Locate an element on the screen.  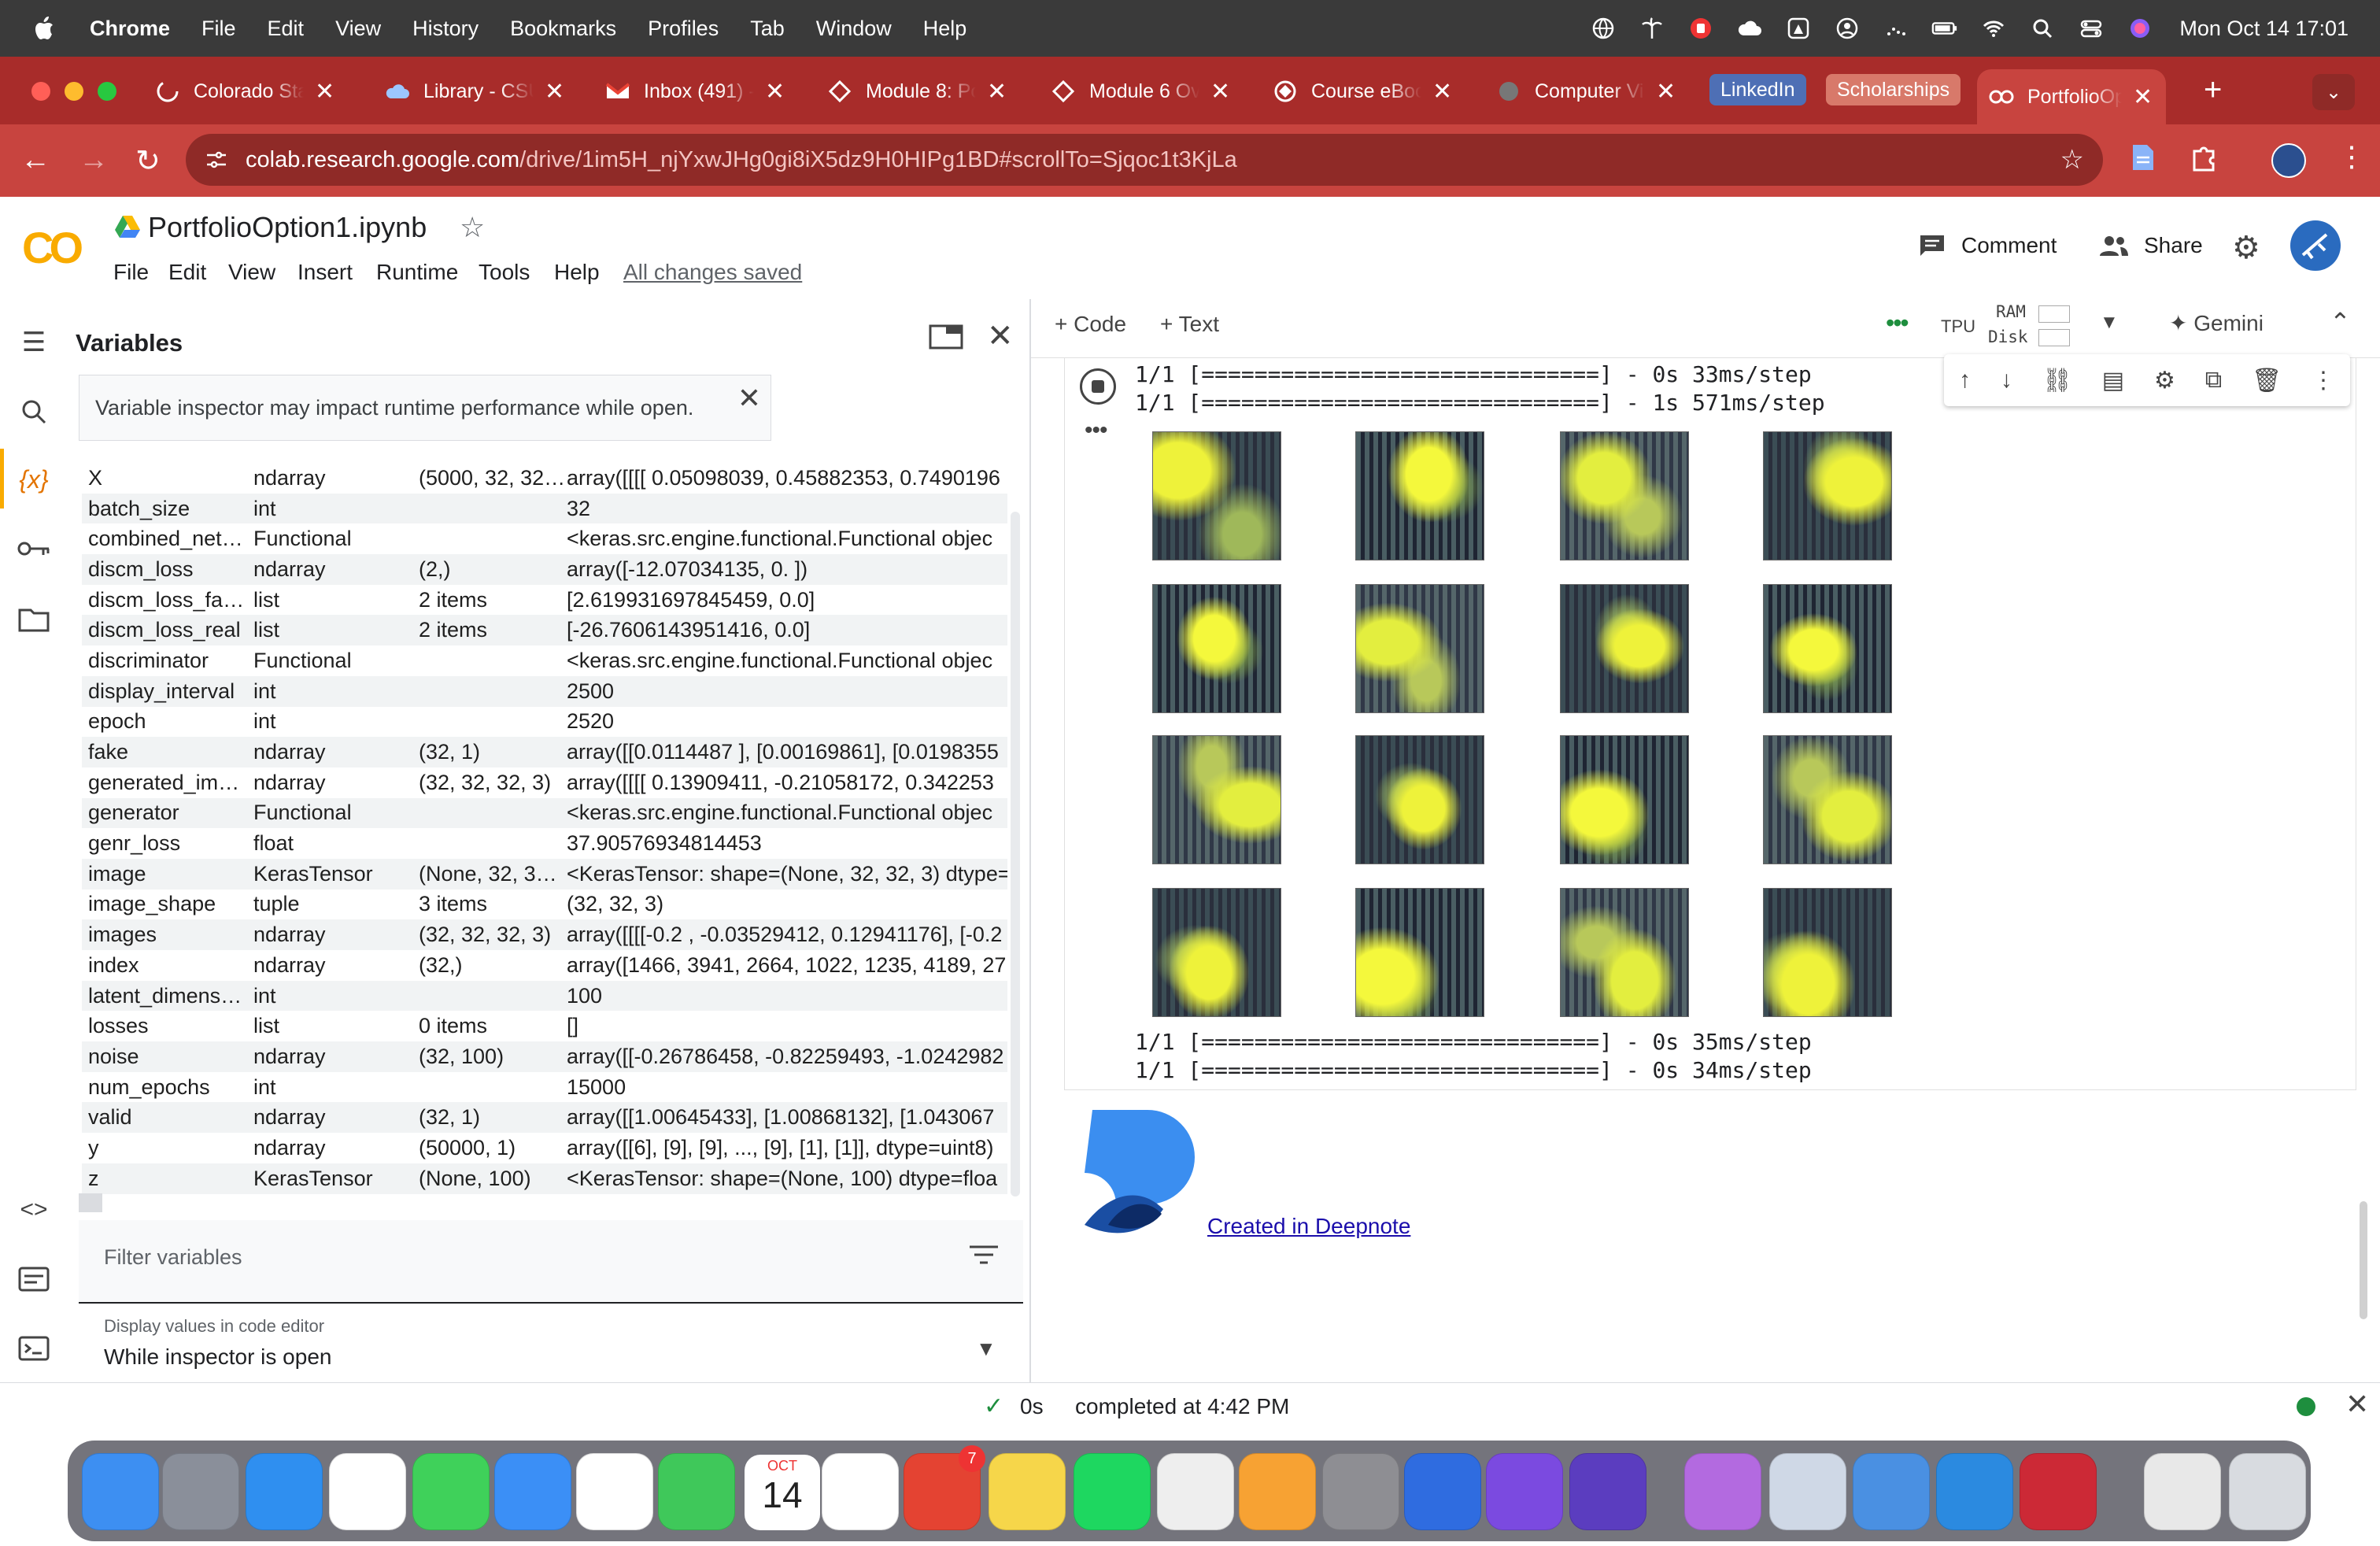
reload-icon: ↻ is located at coordinates (148, 161).